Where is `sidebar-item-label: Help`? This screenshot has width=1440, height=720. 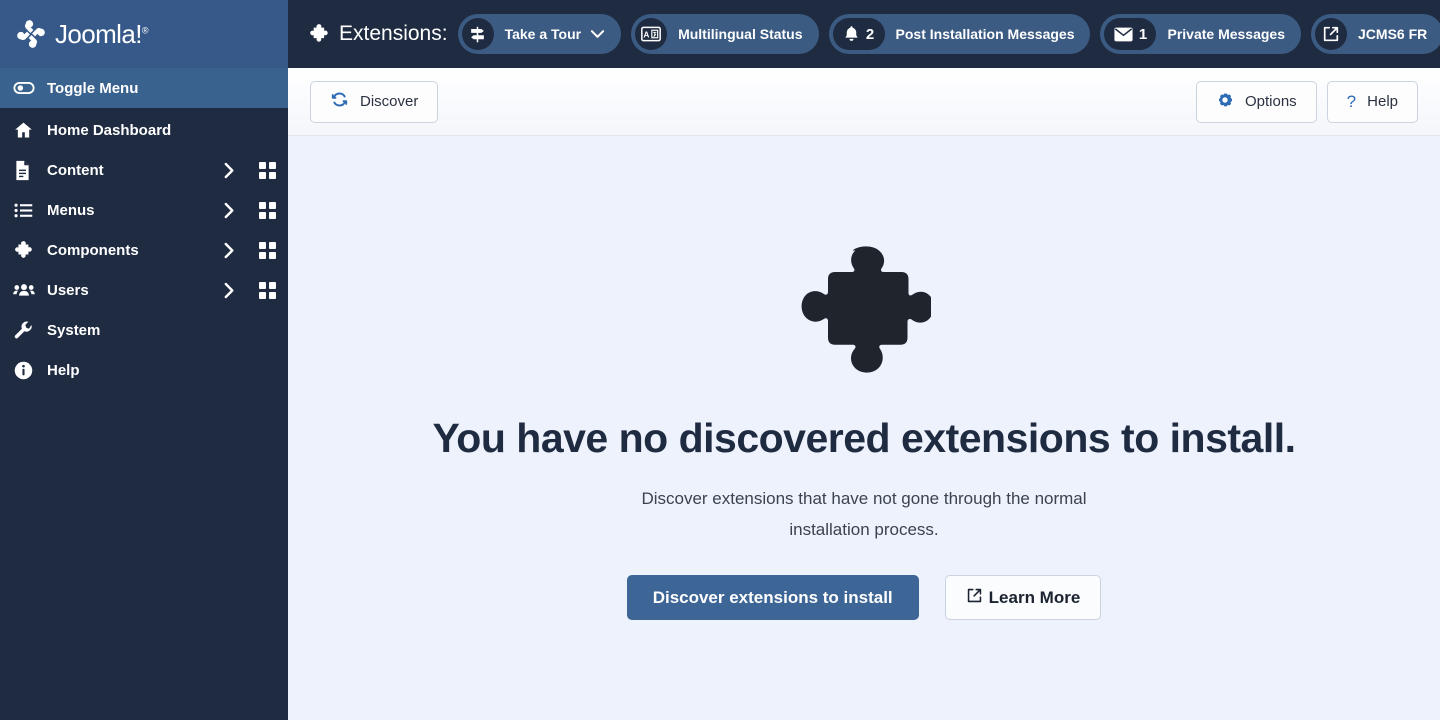
sidebar-item-label: Help is located at coordinates (63, 370).